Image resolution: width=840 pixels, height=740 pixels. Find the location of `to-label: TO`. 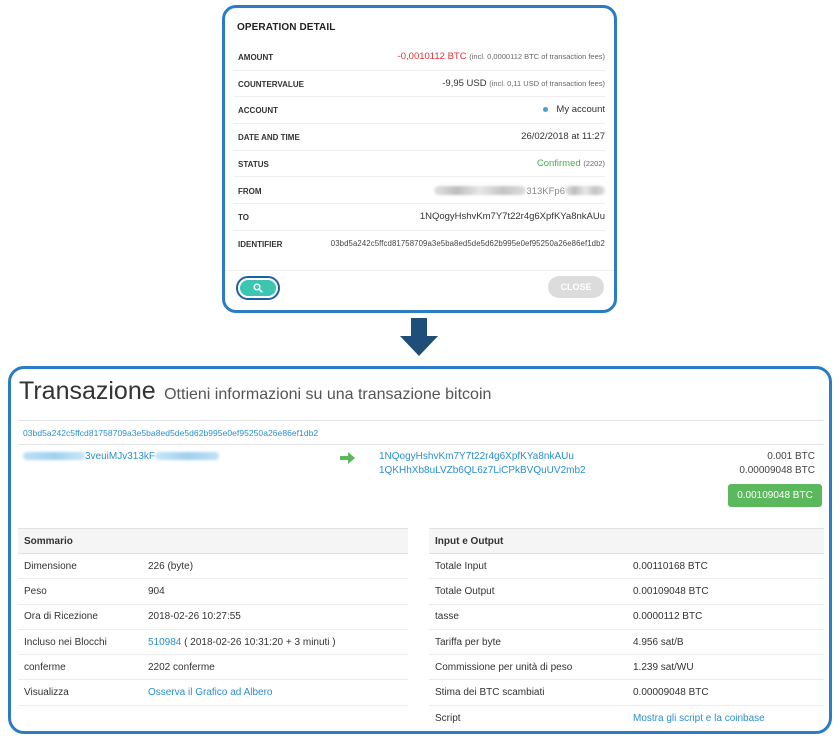

to-label: TO is located at coordinates (243, 218).